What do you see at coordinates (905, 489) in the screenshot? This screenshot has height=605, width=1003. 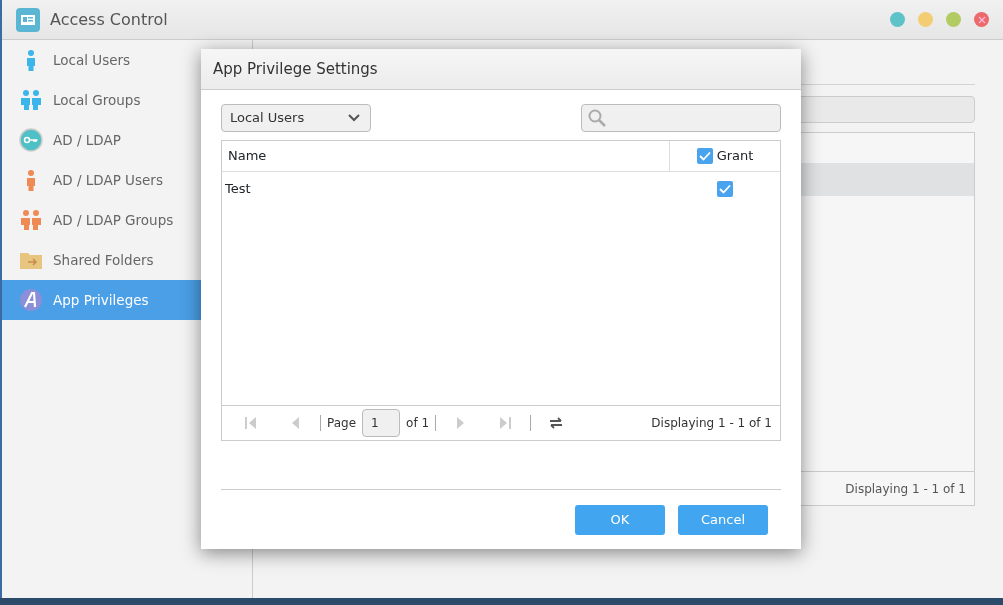 I see `background-status-text: Displaying 1 - 1 of 1` at bounding box center [905, 489].